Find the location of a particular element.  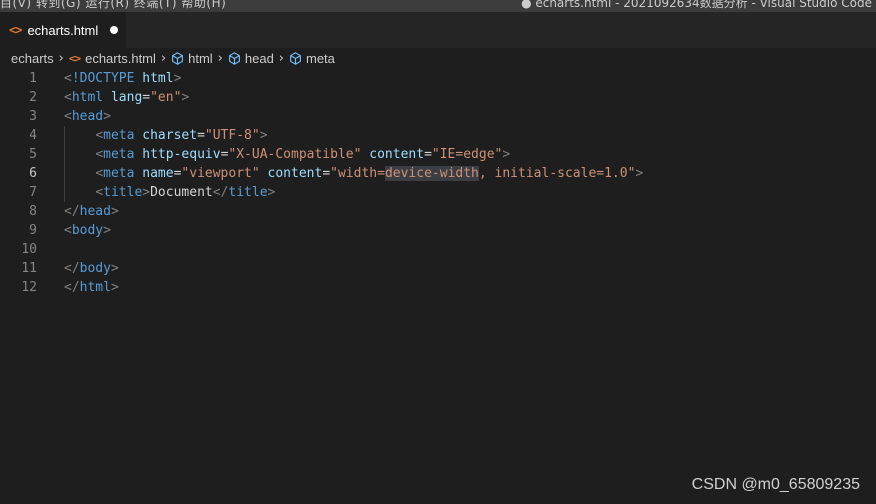

code-line: 3 <head> is located at coordinates (438, 116).